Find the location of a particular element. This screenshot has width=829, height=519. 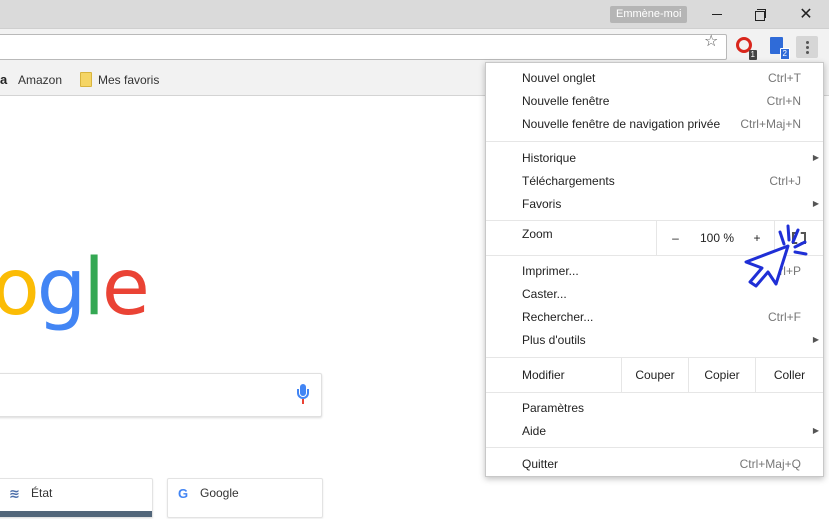

click-pointer-icon is located at coordinates (776, 256).